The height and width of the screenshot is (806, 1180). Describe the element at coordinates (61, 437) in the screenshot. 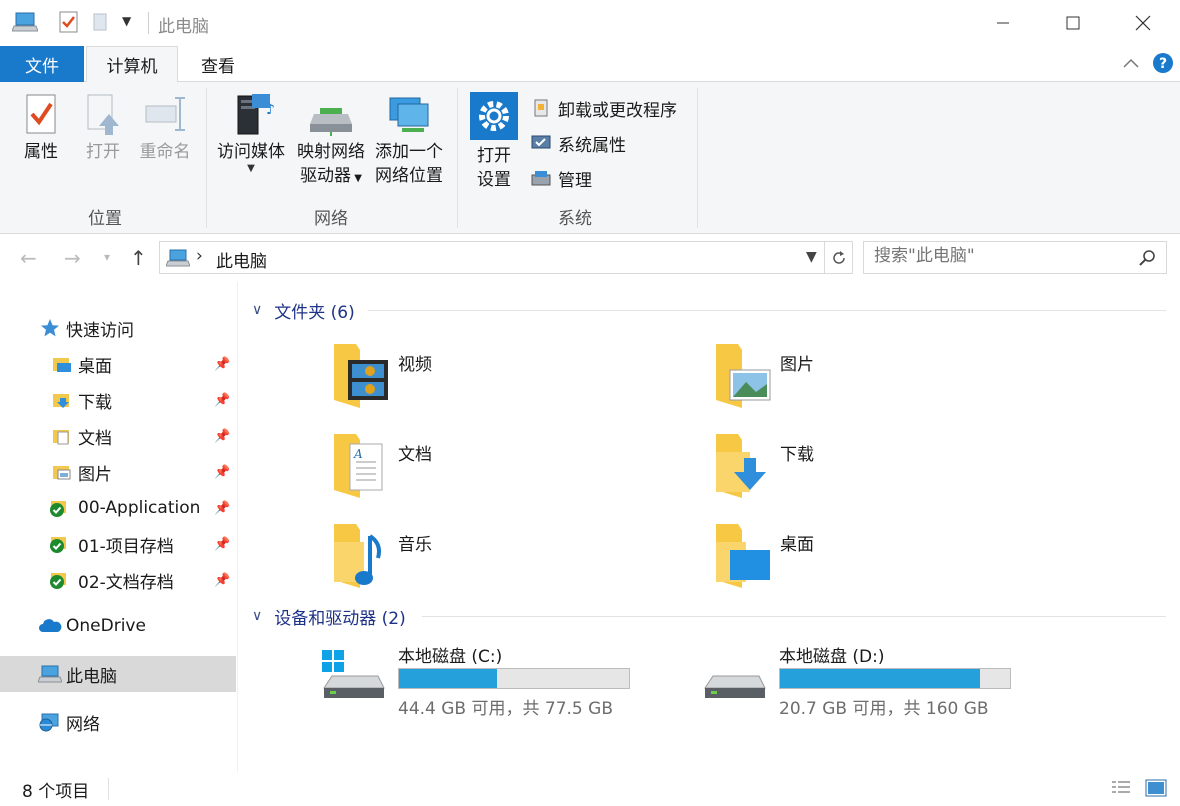

I see `documents-folder-icon` at that location.